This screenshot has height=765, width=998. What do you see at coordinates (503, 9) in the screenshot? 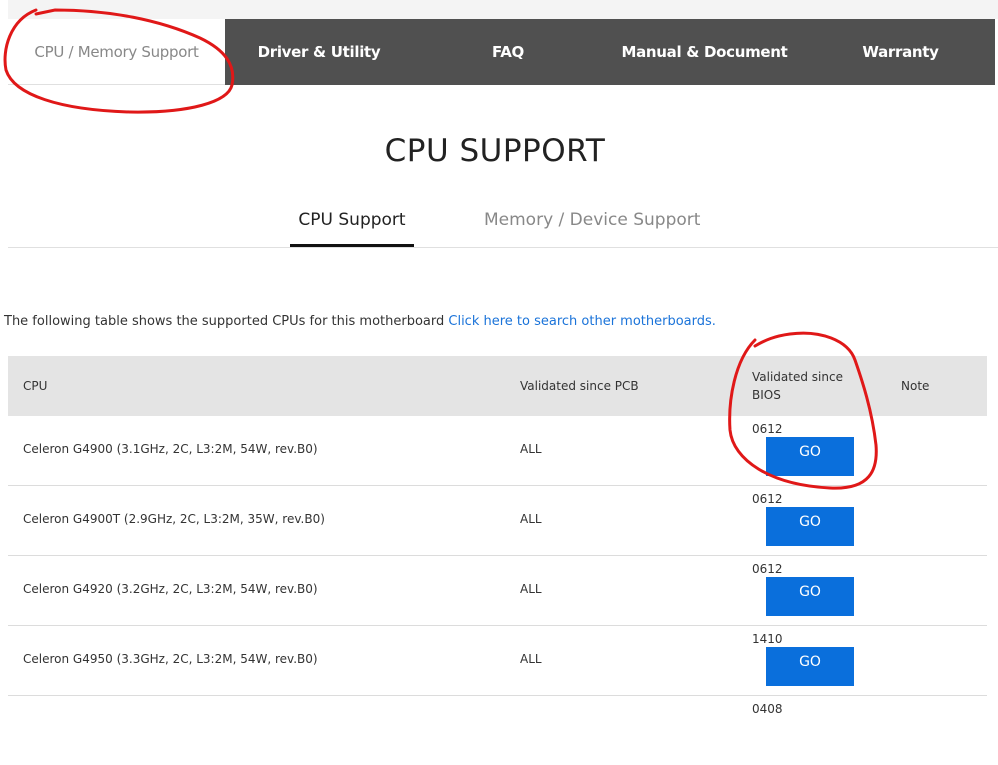
I see `top-strip` at bounding box center [503, 9].